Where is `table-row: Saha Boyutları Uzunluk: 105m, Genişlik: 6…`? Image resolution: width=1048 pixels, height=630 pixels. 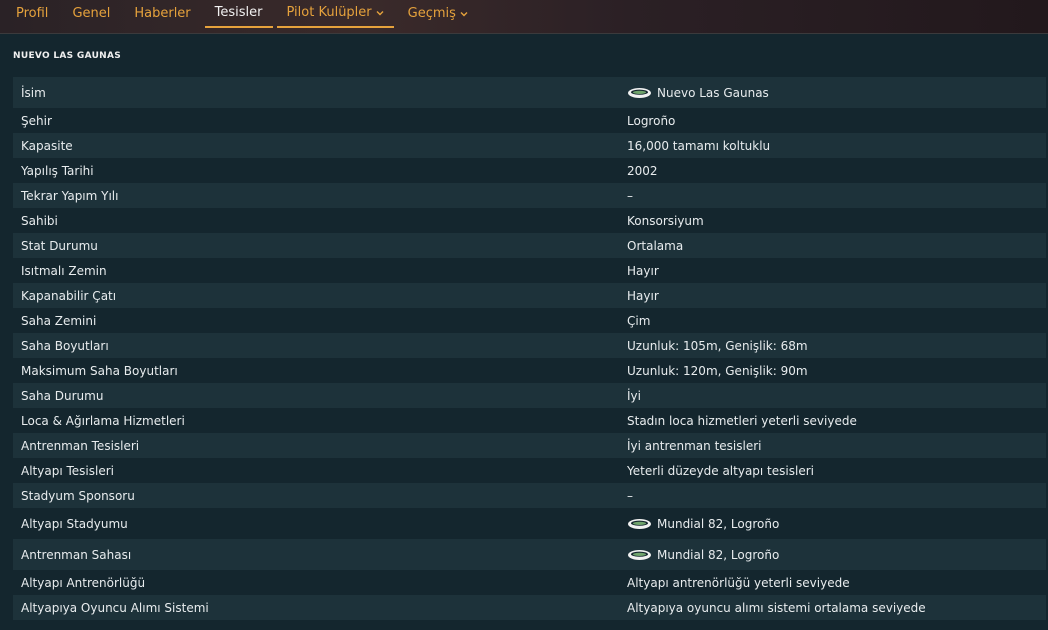 table-row: Saha Boyutları Uzunluk: 105m, Genişlik: 6… is located at coordinates (529, 345).